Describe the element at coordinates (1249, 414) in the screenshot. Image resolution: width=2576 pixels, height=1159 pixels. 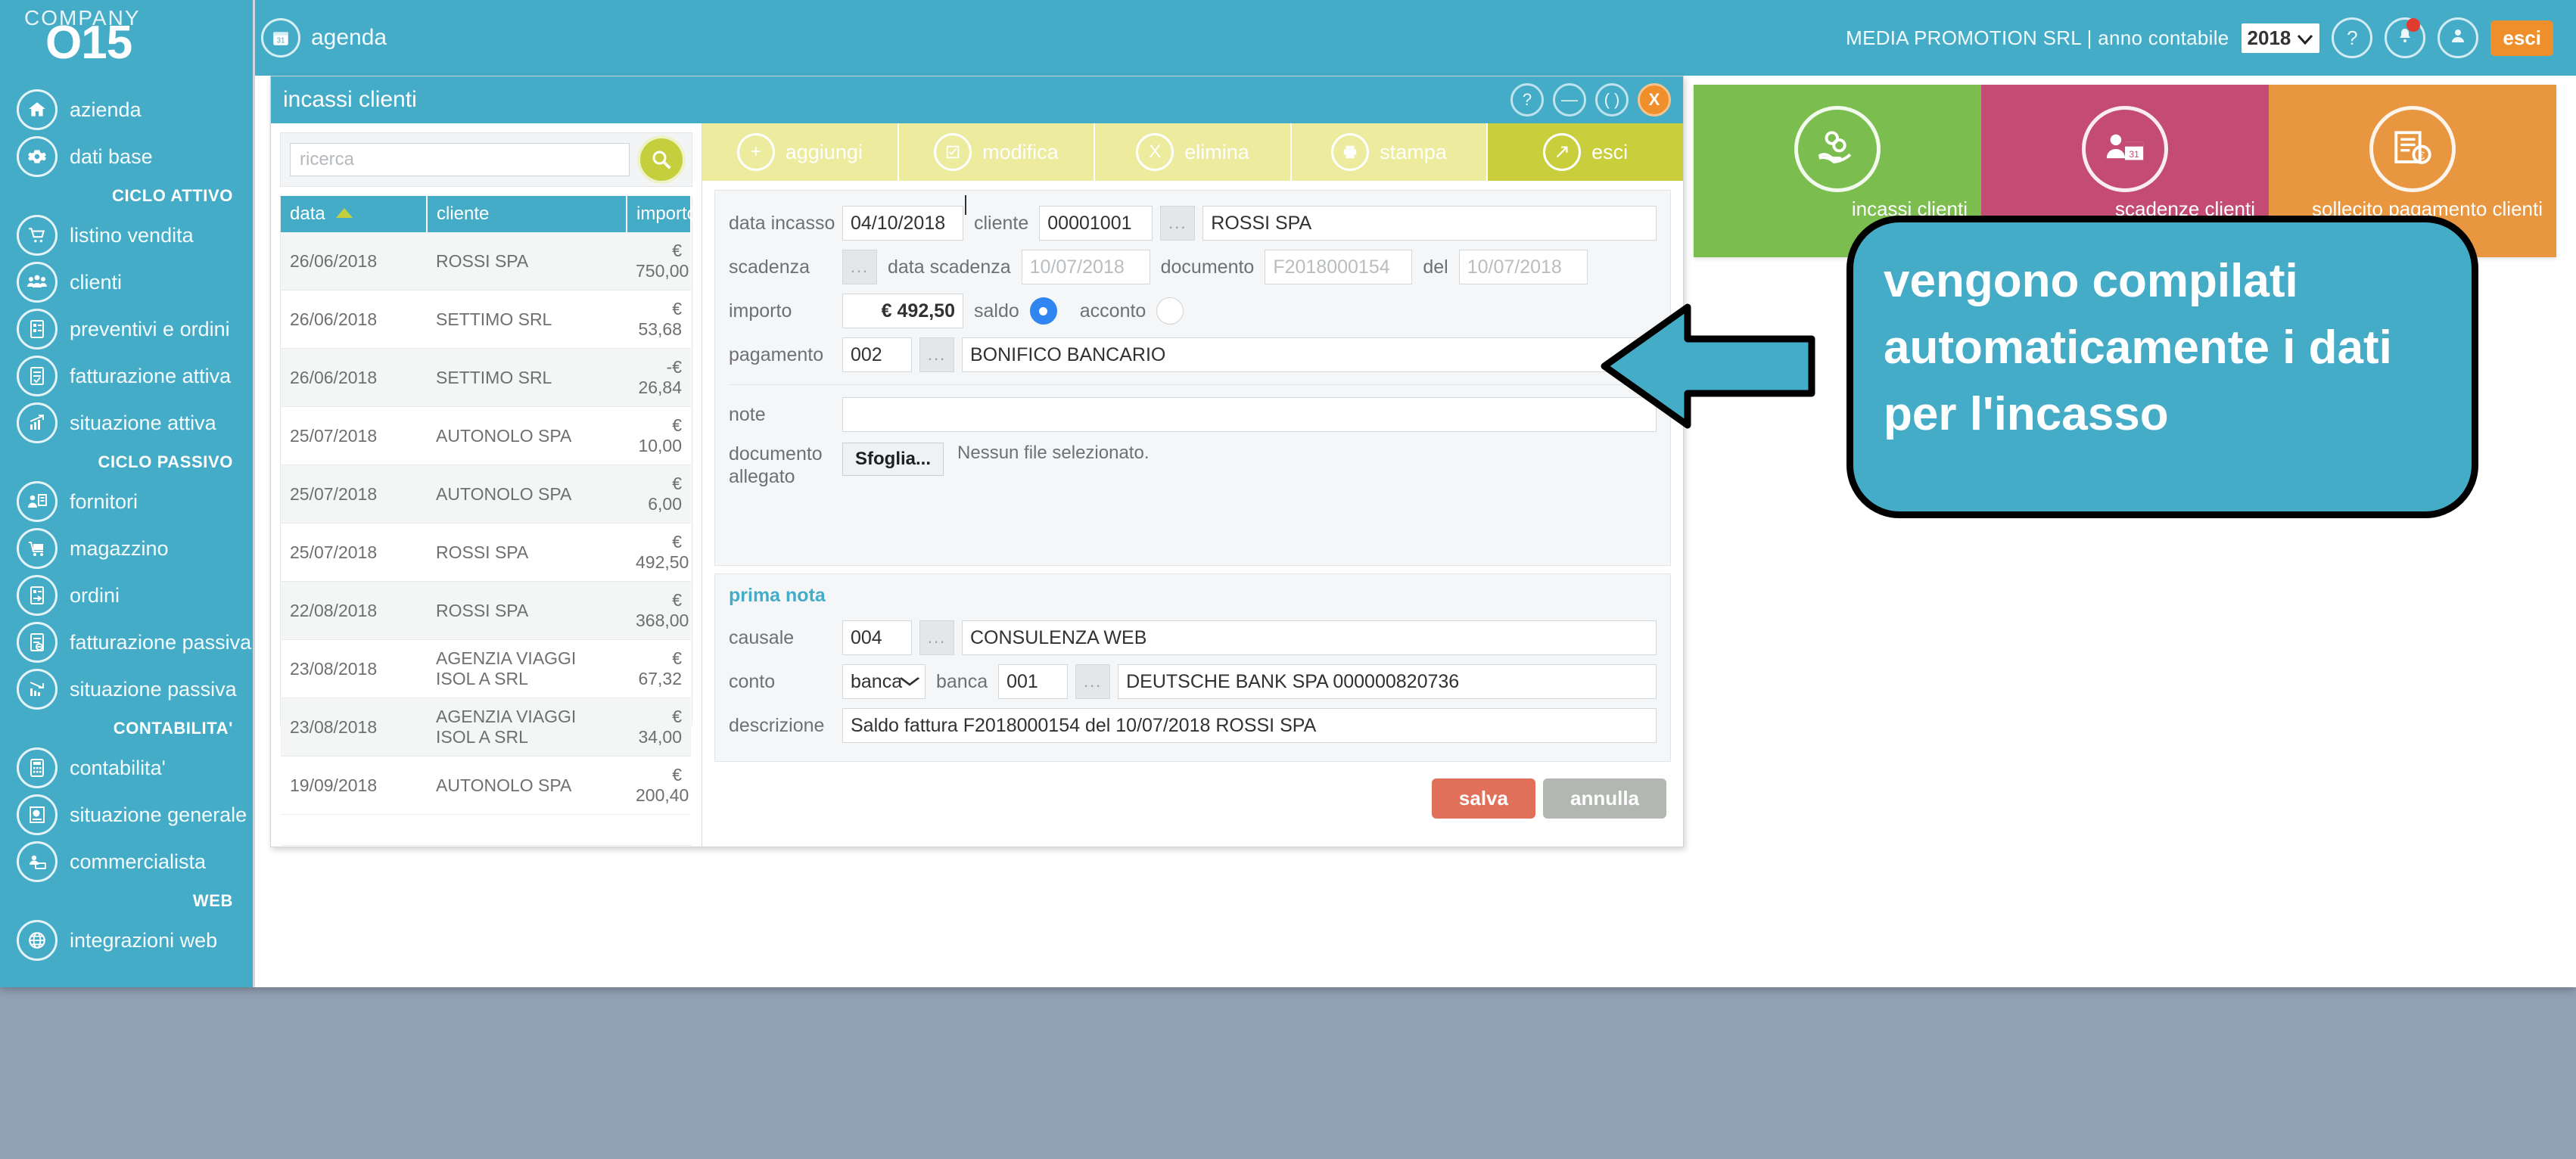
I see `note-input` at that location.